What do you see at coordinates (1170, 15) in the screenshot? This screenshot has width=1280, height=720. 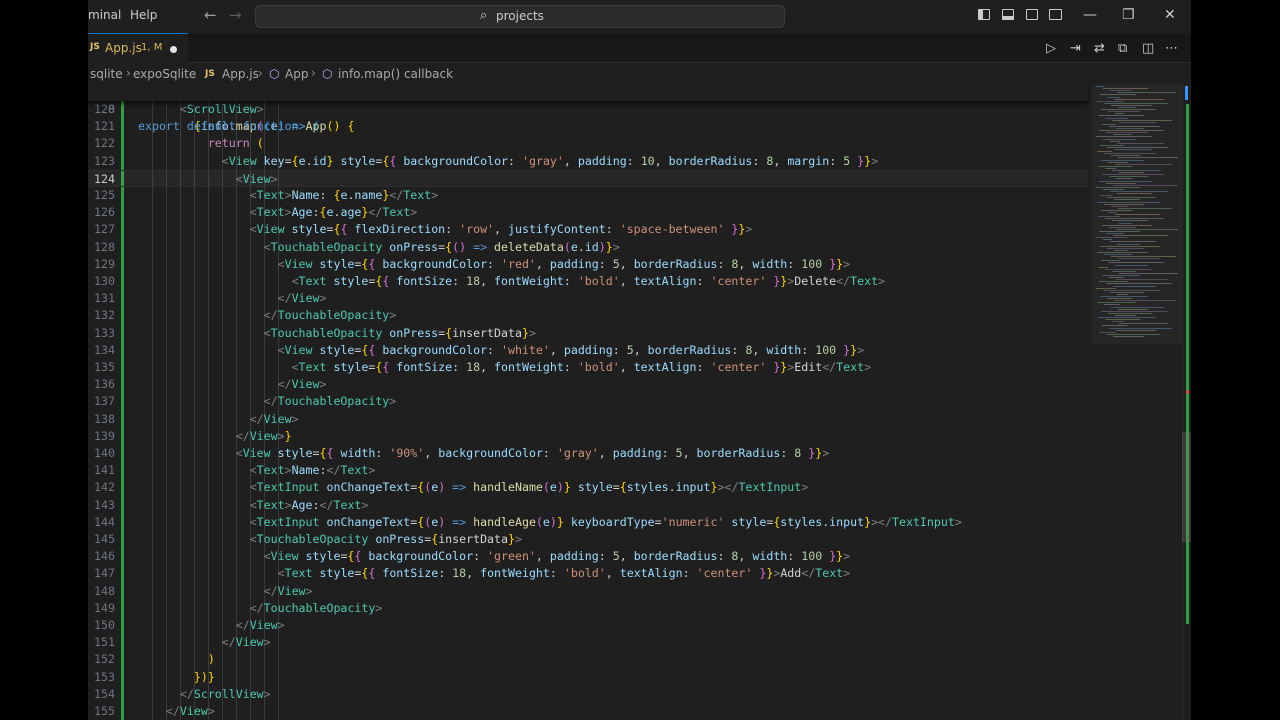 I see `close-window-icon: ✕` at bounding box center [1170, 15].